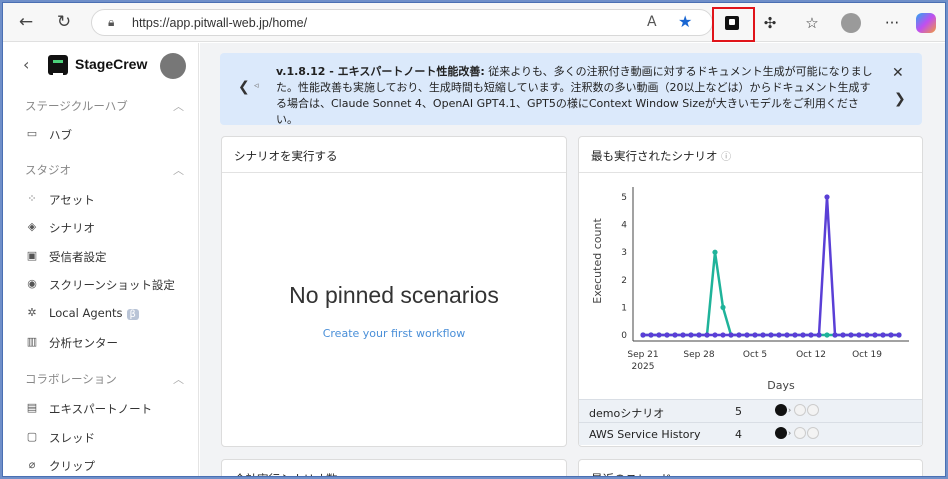 The height and width of the screenshot is (479, 948). I want to click on stagecrew-extension-icon, so click(732, 23).